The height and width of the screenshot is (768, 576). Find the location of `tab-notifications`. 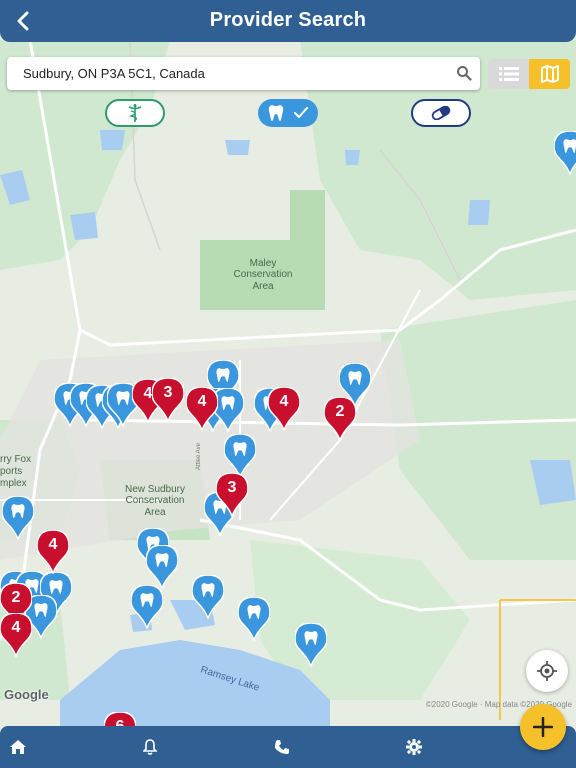

tab-notifications is located at coordinates (150, 747).